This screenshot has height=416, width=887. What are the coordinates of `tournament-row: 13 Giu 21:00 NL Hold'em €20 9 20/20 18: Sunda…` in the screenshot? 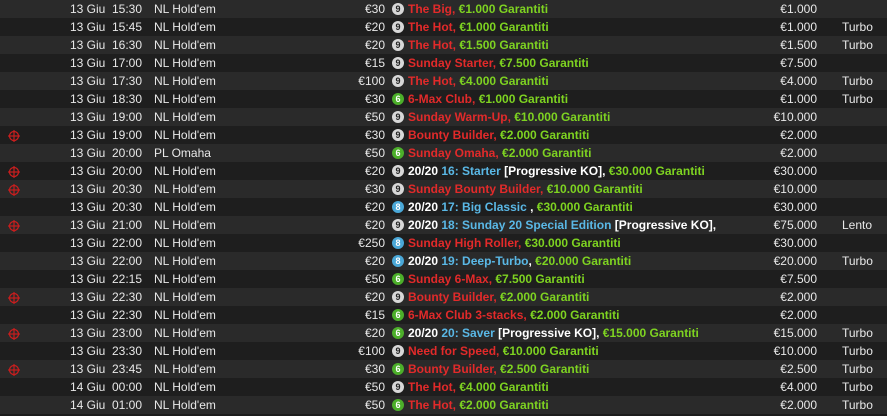 It's located at (443, 225).